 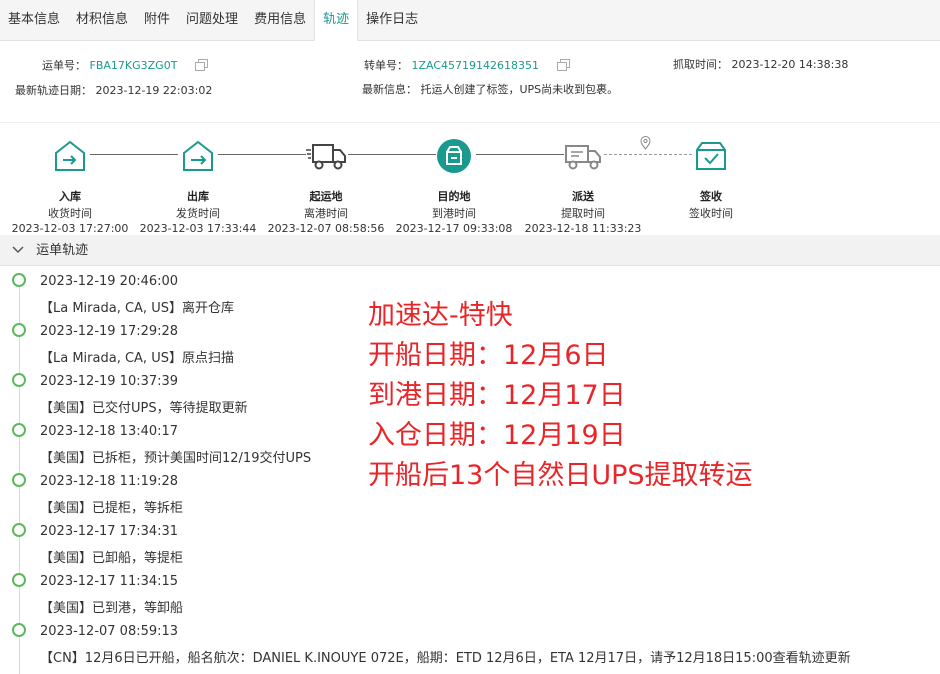 I want to click on step-sub: 签收时间, so click(x=711, y=213).